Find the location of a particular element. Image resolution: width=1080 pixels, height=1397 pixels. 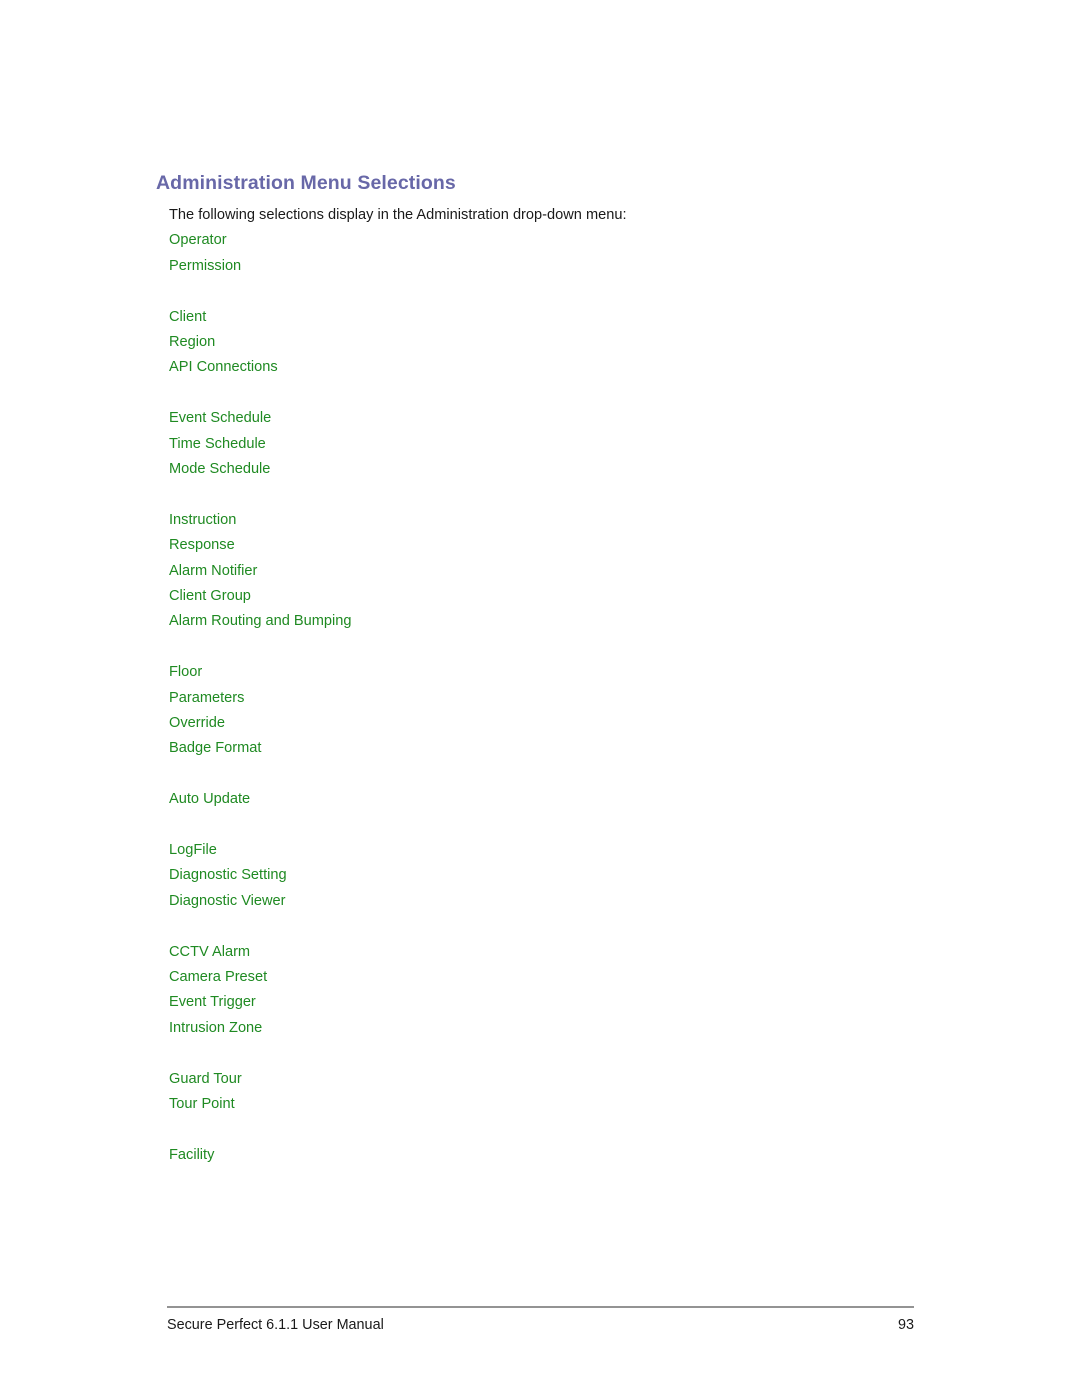

menu-item-link: Operator is located at coordinates (549, 240).